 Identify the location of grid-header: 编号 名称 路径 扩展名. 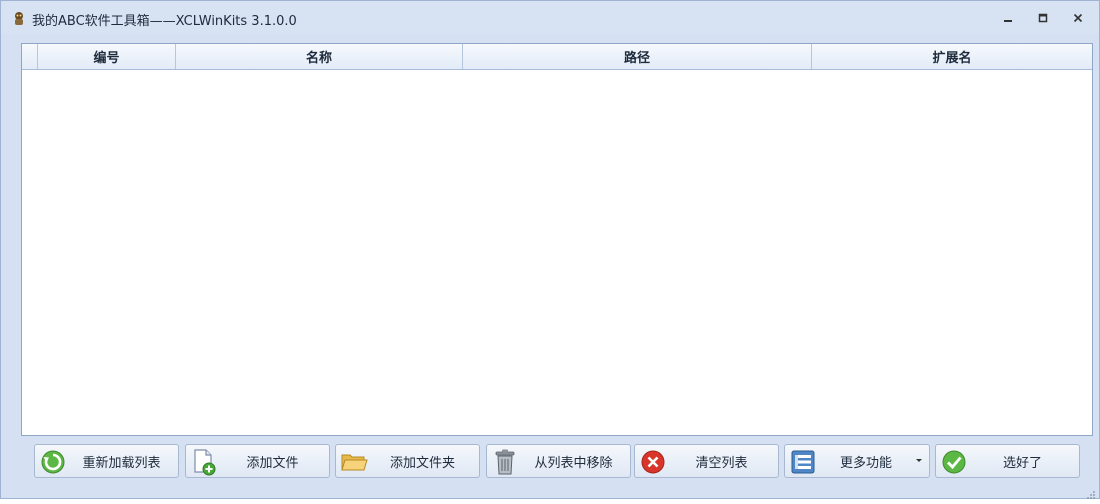
(557, 57).